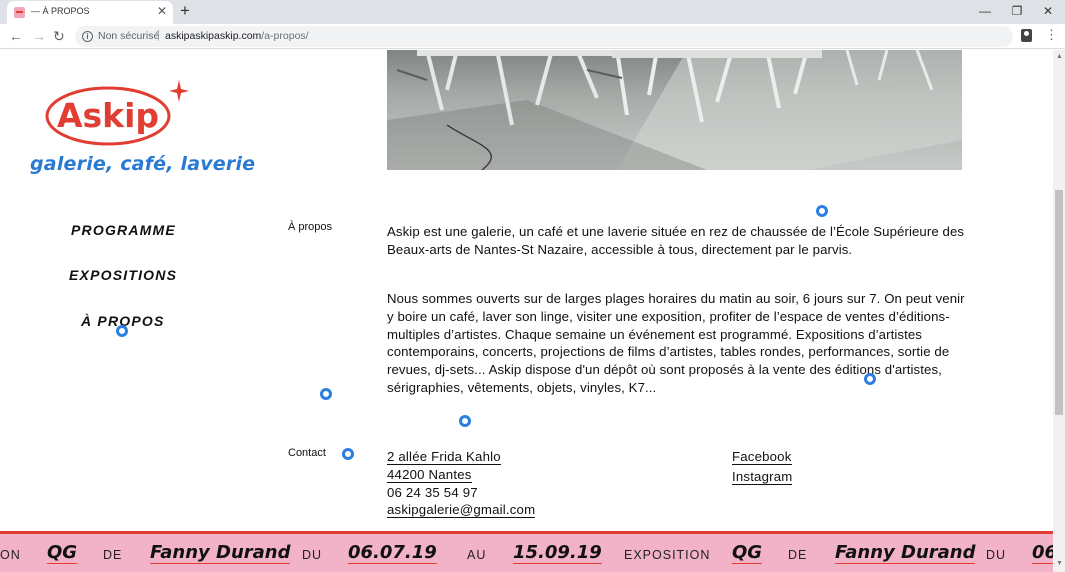 This screenshot has height=572, width=1065. Describe the element at coordinates (307, 453) in the screenshot. I see `contact-label: Contact` at that location.